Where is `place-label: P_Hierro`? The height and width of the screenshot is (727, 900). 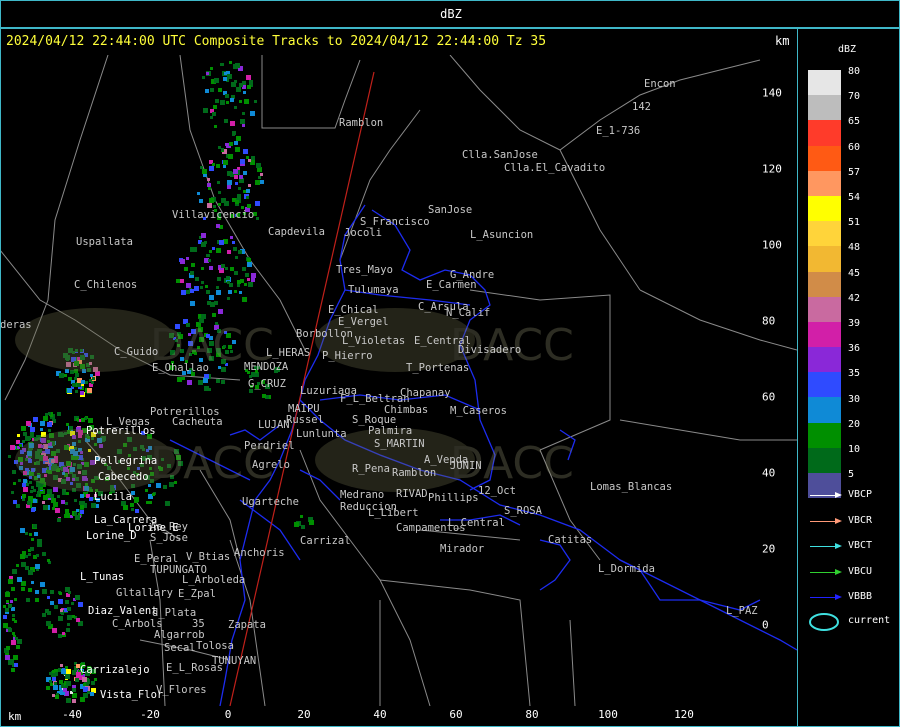 place-label: P_Hierro is located at coordinates (347, 356).